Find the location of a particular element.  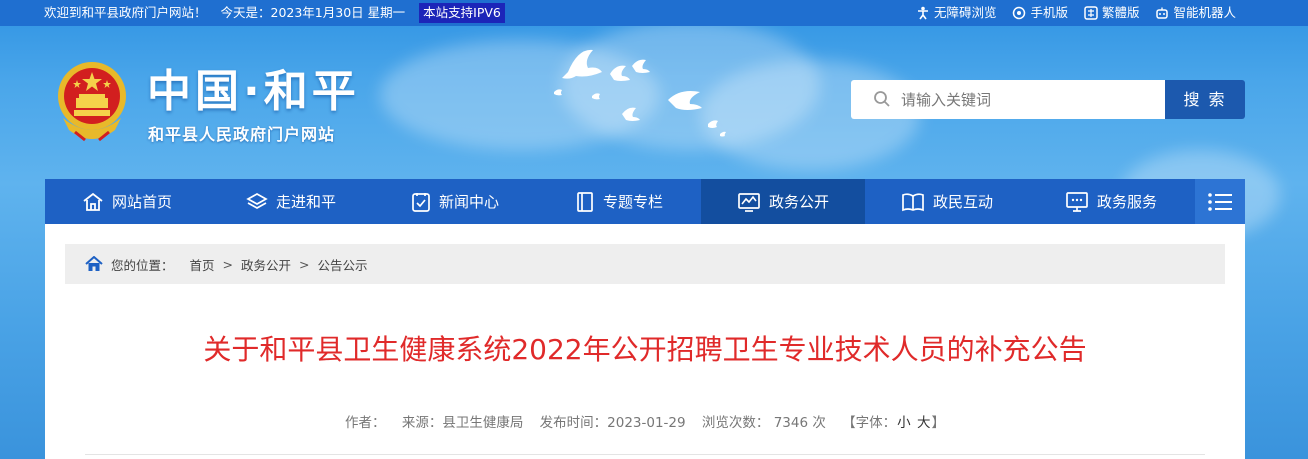

article-views: 浏览次数： 7346 次 is located at coordinates (763, 423).